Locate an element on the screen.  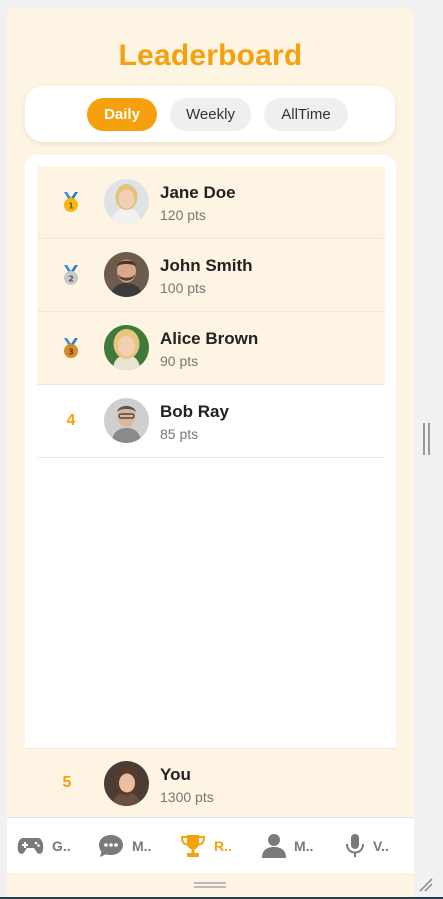
chat-icon is located at coordinates (111, 845).